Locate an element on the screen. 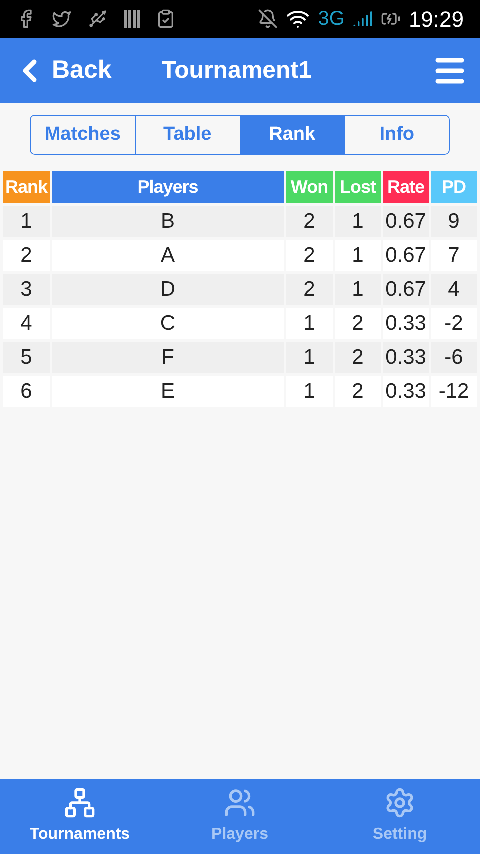 The width and height of the screenshot is (480, 854). nav-tab: Players is located at coordinates (240, 816).